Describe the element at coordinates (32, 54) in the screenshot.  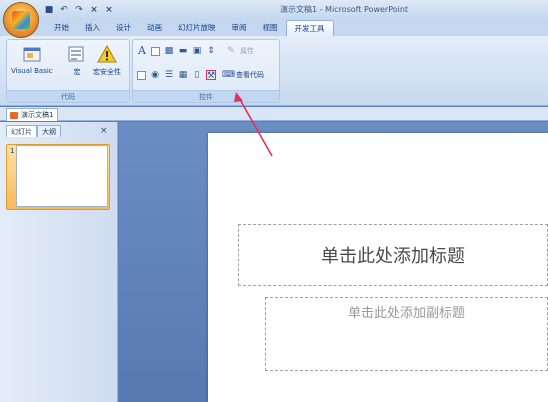
I see `visual-basic-icon` at that location.